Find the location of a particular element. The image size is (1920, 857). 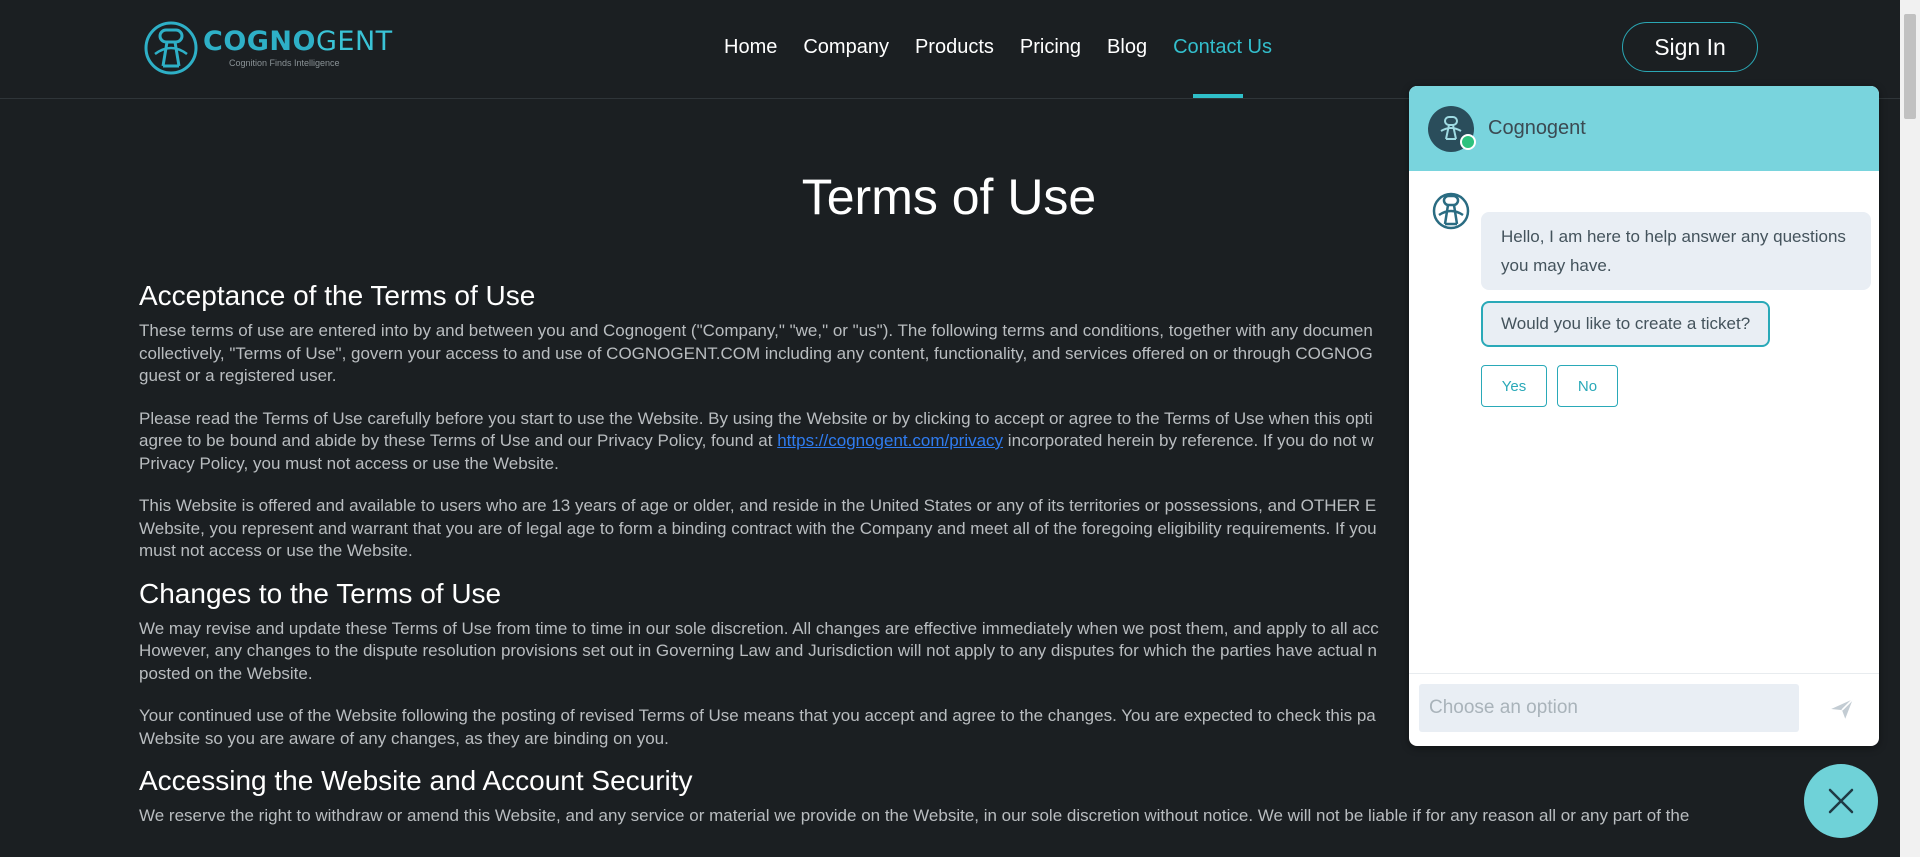

close-icon is located at coordinates (1841, 801).